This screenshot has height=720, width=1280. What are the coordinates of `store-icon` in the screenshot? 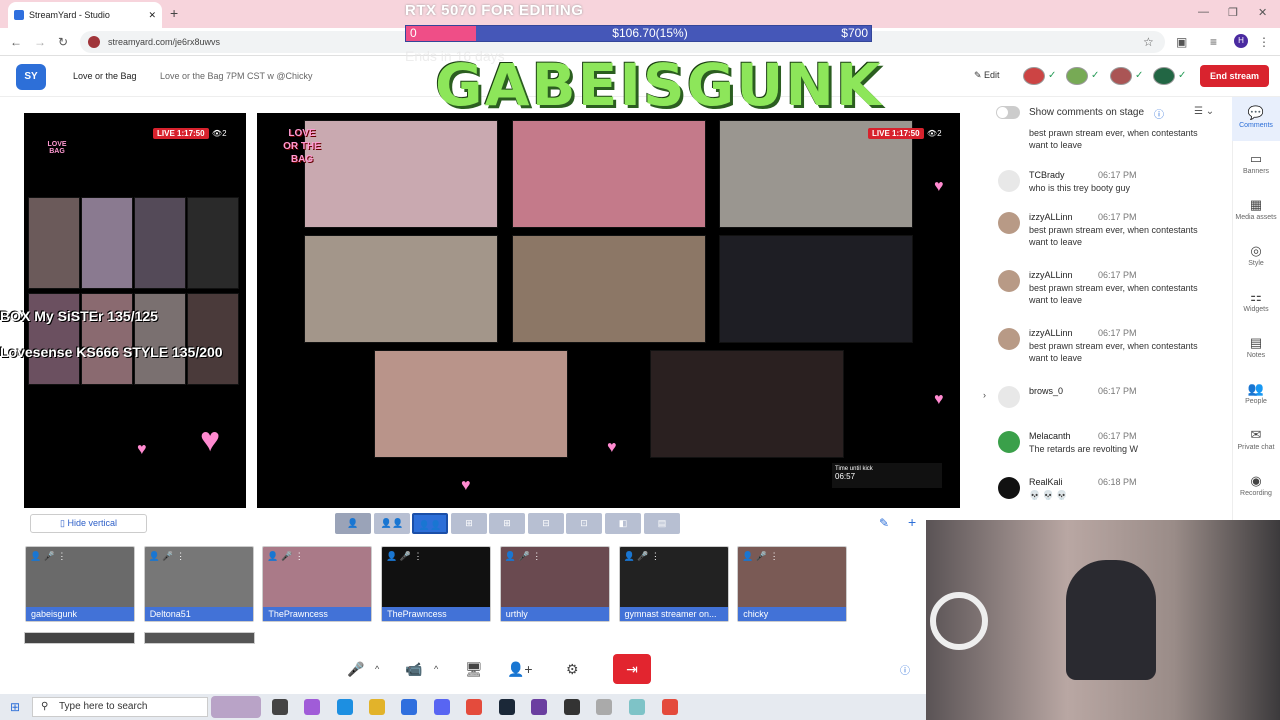 It's located at (409, 707).